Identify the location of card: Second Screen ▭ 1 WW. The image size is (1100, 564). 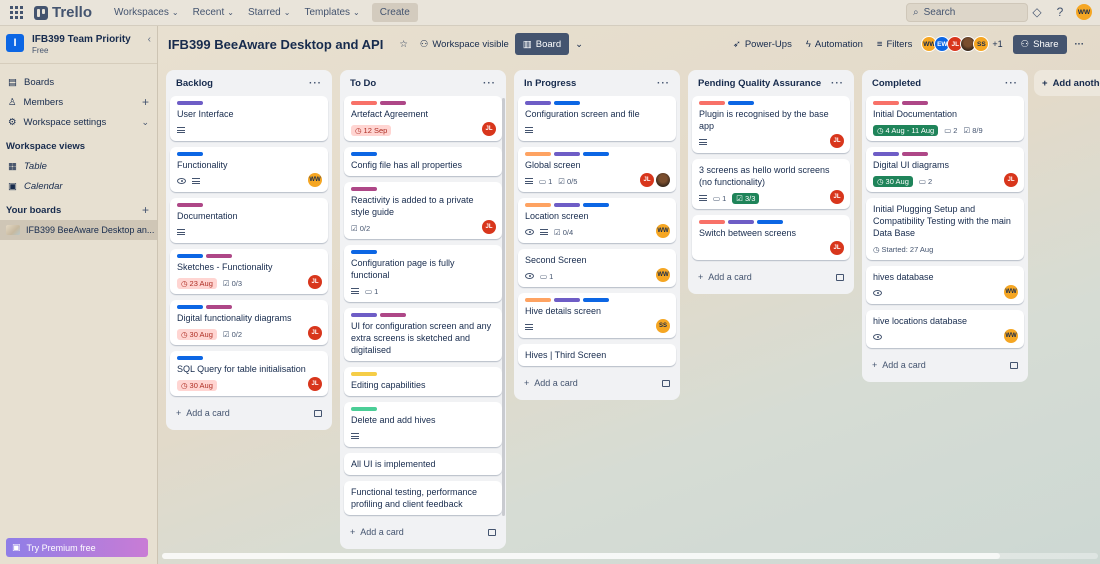
(597, 268).